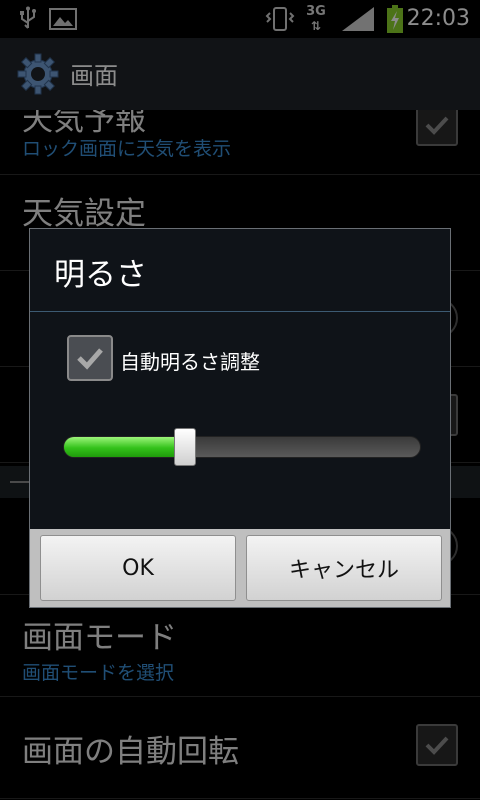 Image resolution: width=480 pixels, height=800 pixels. What do you see at coordinates (344, 568) in the screenshot?
I see `cancel-button: キャンセル` at bounding box center [344, 568].